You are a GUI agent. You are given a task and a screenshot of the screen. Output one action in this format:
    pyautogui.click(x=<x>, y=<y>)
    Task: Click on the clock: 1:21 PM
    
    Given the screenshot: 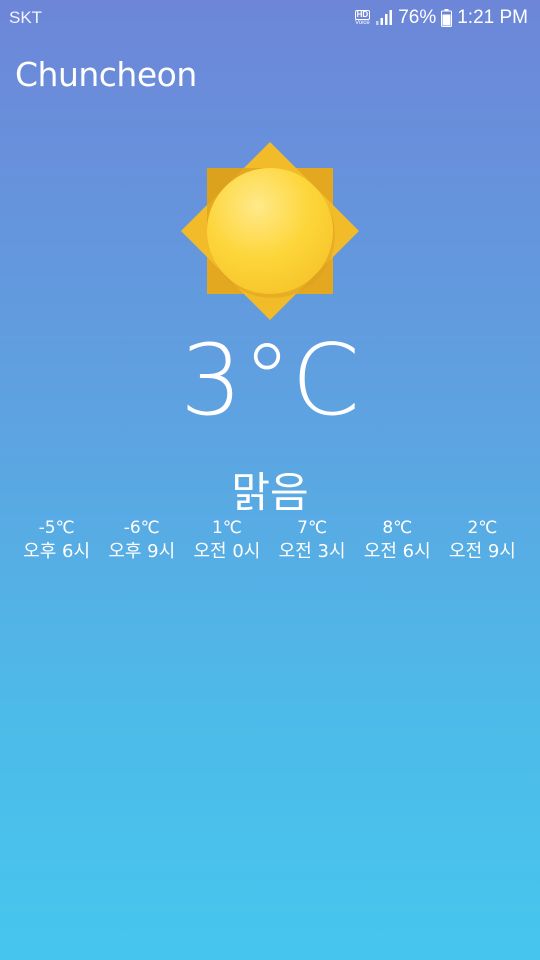 What is the action you would take?
    pyautogui.click(x=492, y=17)
    